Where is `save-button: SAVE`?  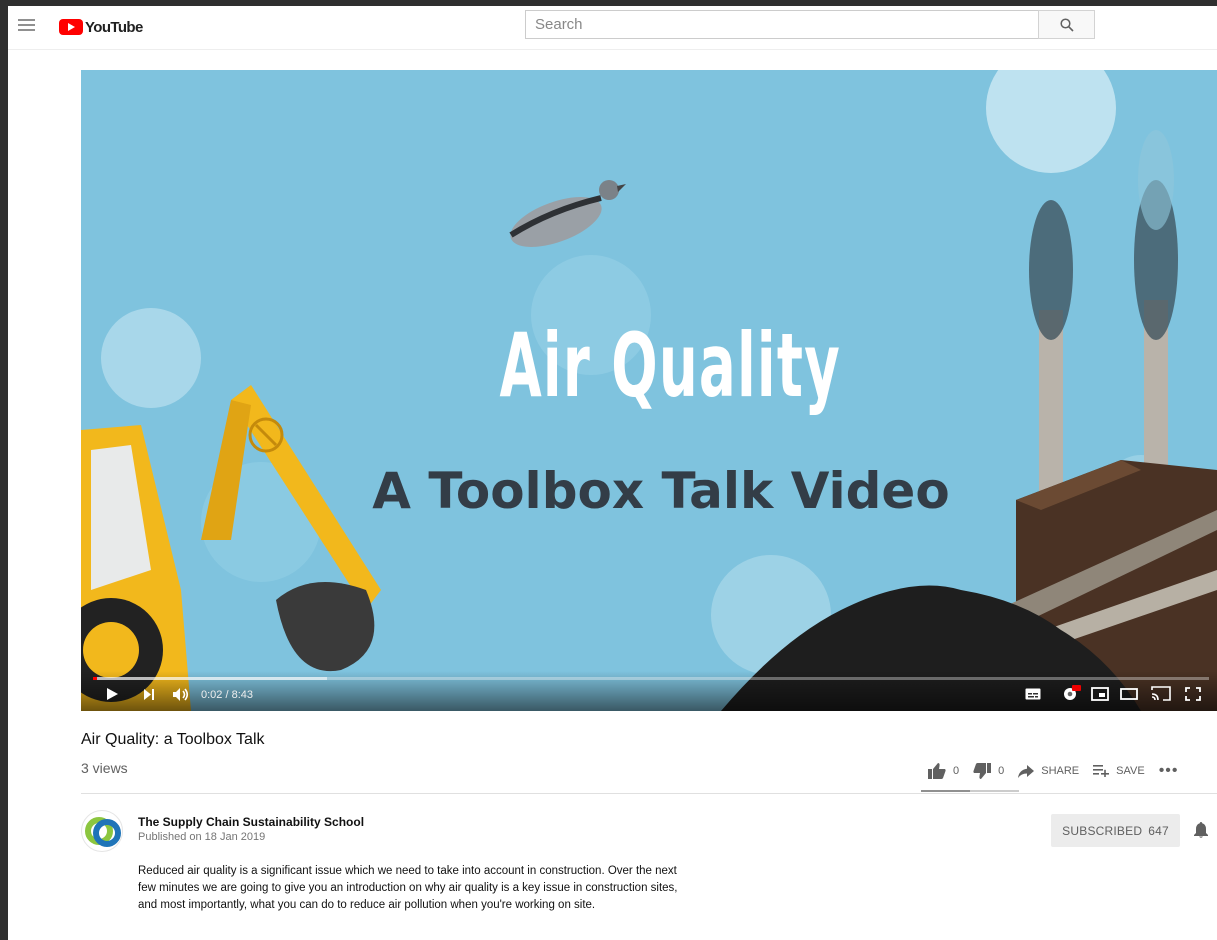
save-button: SAVE is located at coordinates (1119, 771).